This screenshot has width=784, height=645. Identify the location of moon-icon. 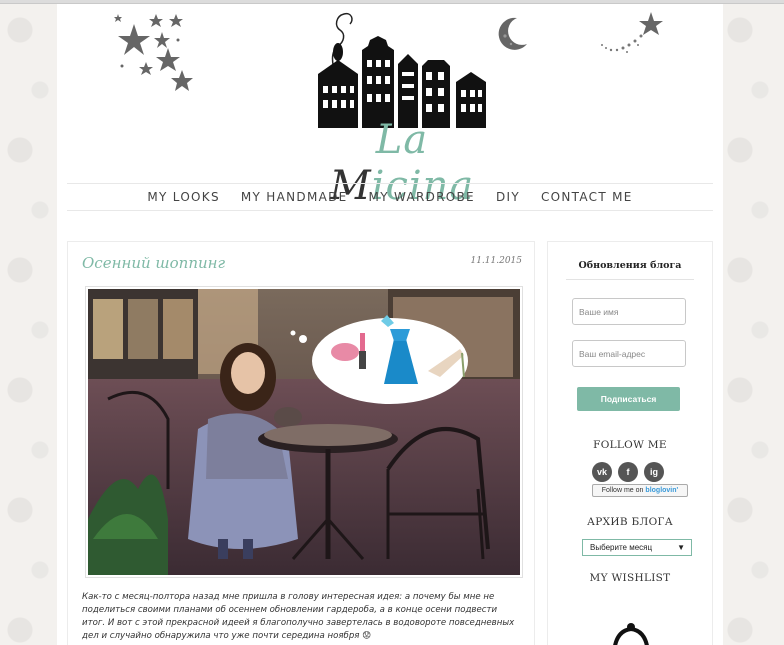
(512, 33).